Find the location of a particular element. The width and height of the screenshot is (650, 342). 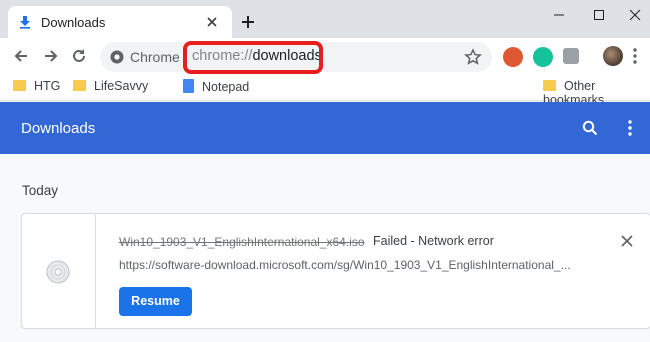

remove-download-icon is located at coordinates (627, 241).